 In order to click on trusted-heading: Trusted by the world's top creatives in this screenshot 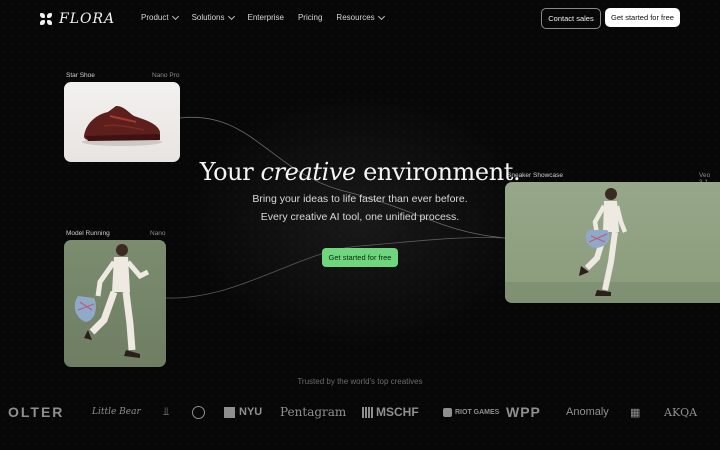, I will do `click(360, 381)`.